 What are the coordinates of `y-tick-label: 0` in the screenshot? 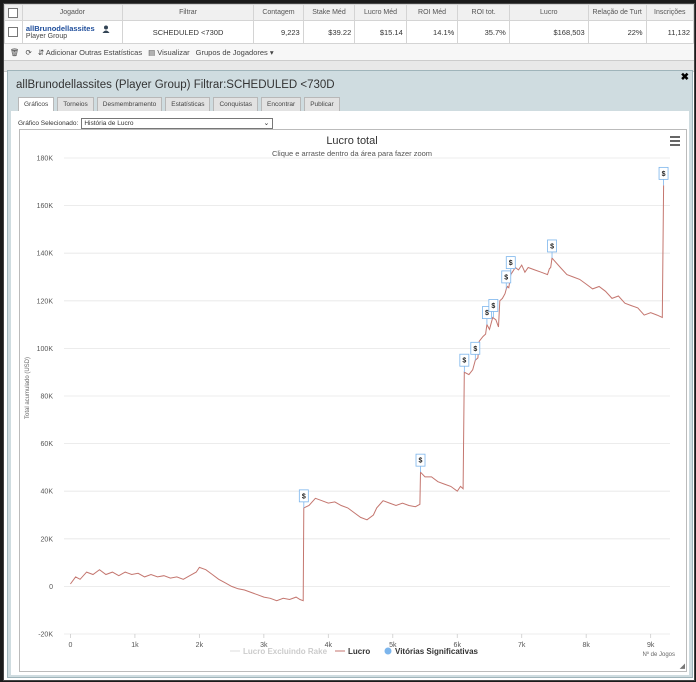 It's located at (51, 587).